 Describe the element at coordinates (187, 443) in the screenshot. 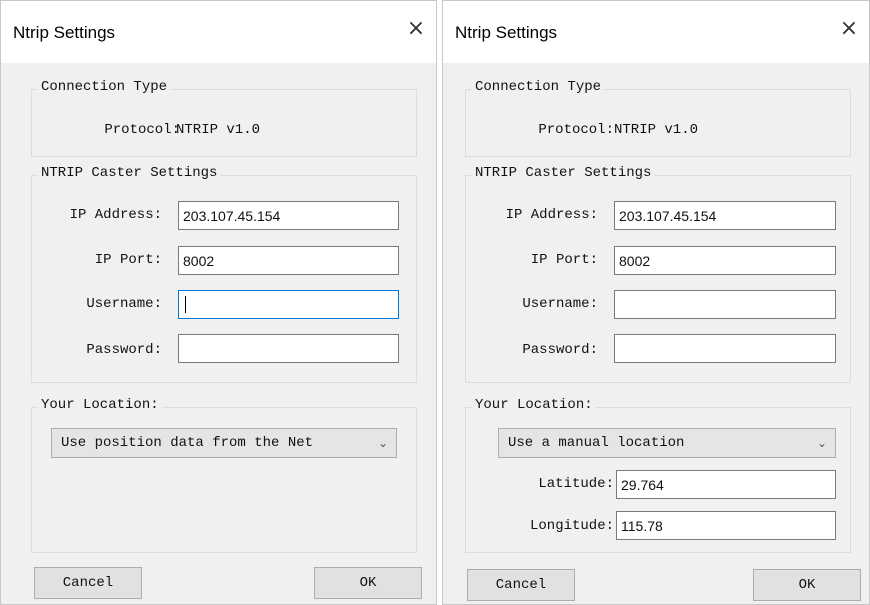

I see `location-mode-value: Use position data from the Net` at that location.